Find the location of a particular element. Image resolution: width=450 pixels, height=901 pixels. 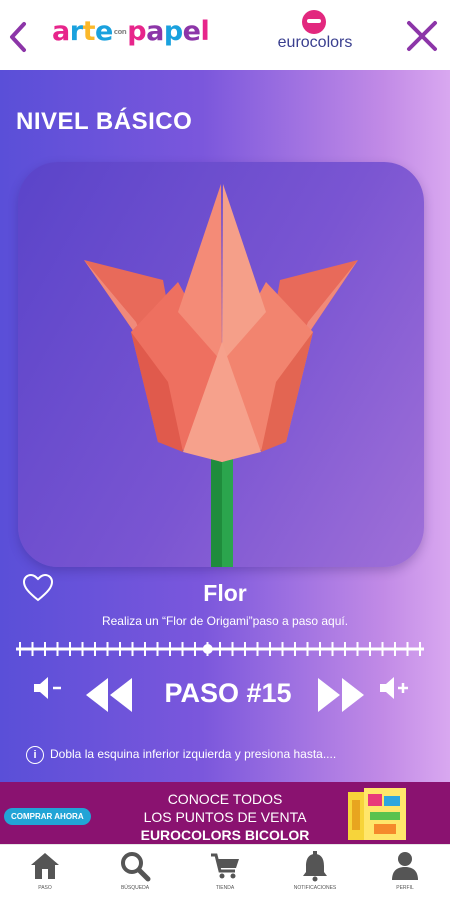

nav-label: BÚSQUEDA is located at coordinates (135, 888).